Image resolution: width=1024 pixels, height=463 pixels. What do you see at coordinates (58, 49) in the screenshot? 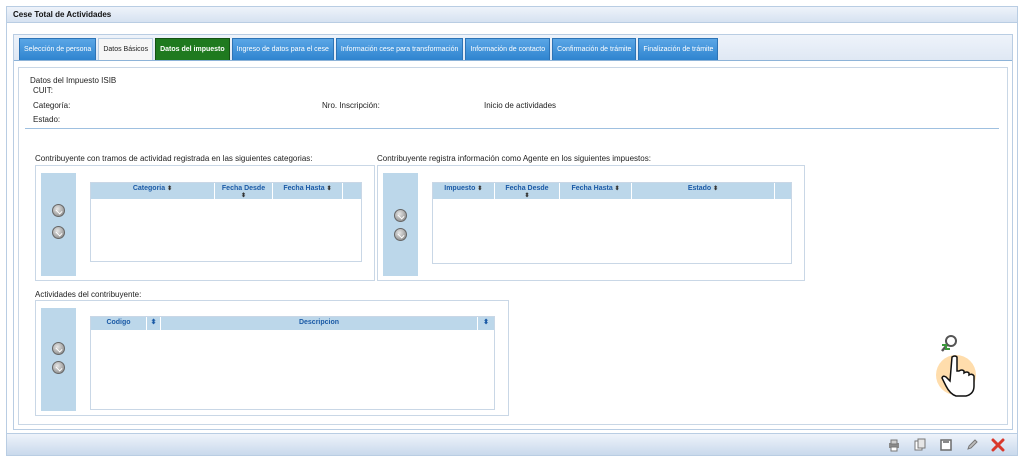
I see `tab-seleccion-persona: Selección de persona` at bounding box center [58, 49].